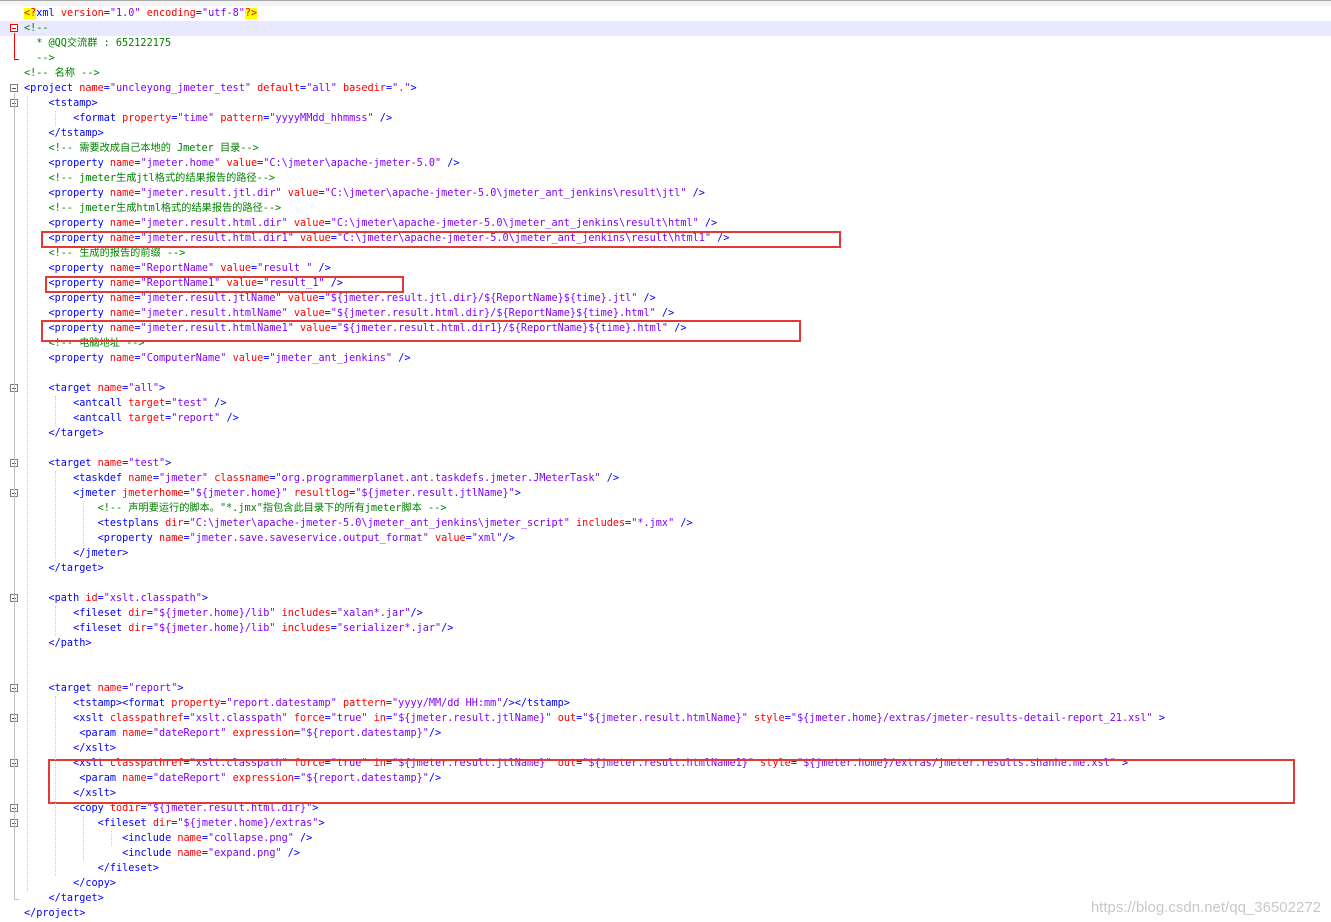  Describe the element at coordinates (665, 598) in the screenshot. I see `code-line: <path id="xslt.classpath">` at that location.